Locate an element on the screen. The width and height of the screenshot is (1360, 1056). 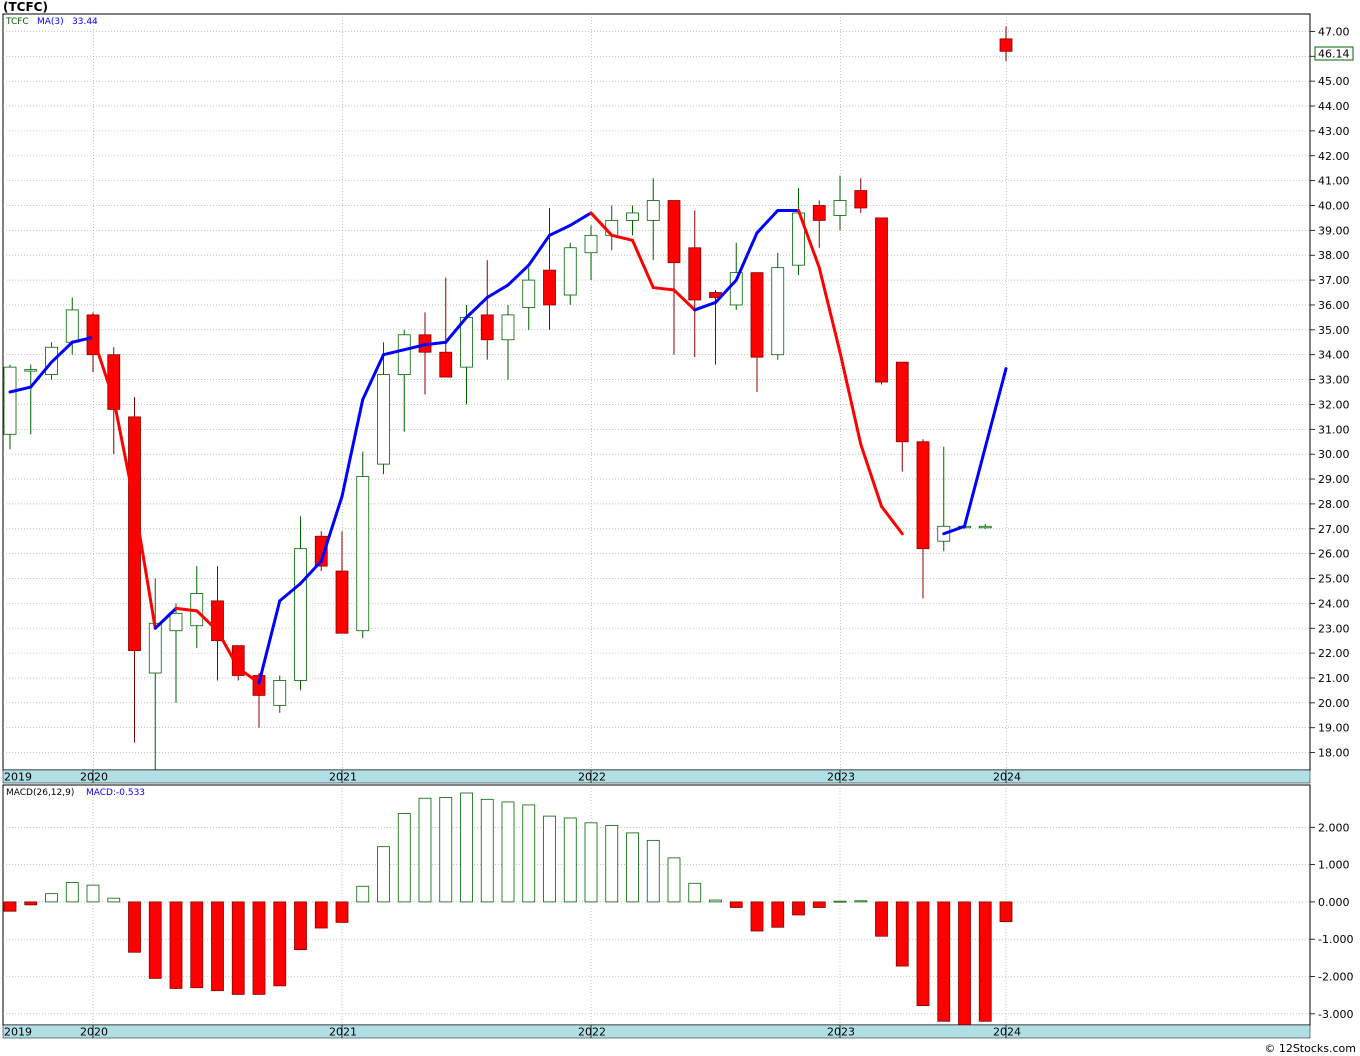
price-tick-label: 25.00 is located at coordinates (1334, 579).